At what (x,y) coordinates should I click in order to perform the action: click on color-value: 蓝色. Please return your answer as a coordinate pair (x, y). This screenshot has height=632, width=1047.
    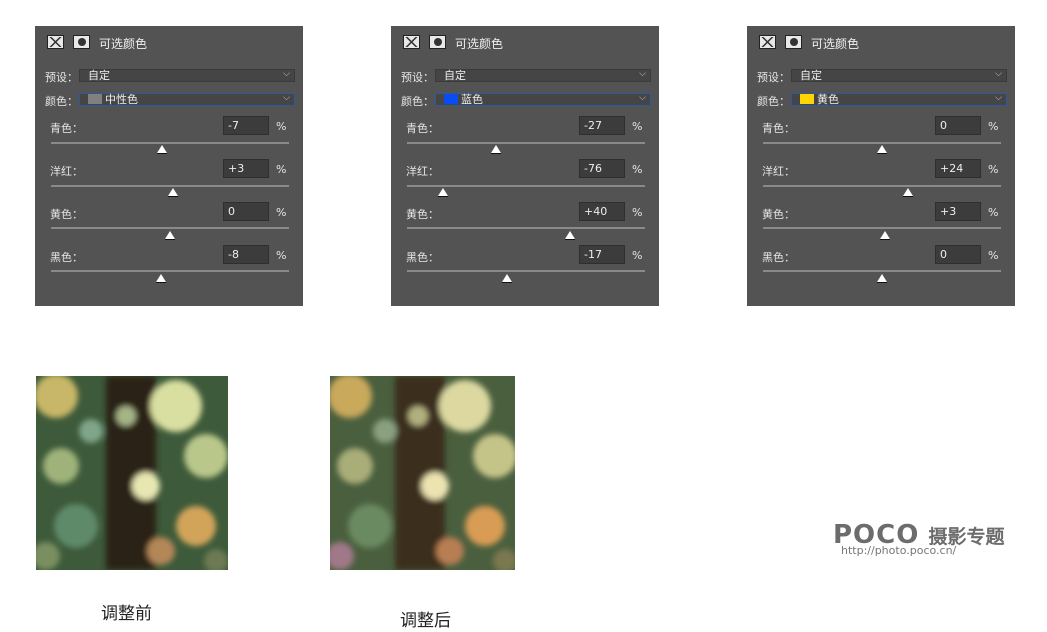
    Looking at the image, I should click on (472, 99).